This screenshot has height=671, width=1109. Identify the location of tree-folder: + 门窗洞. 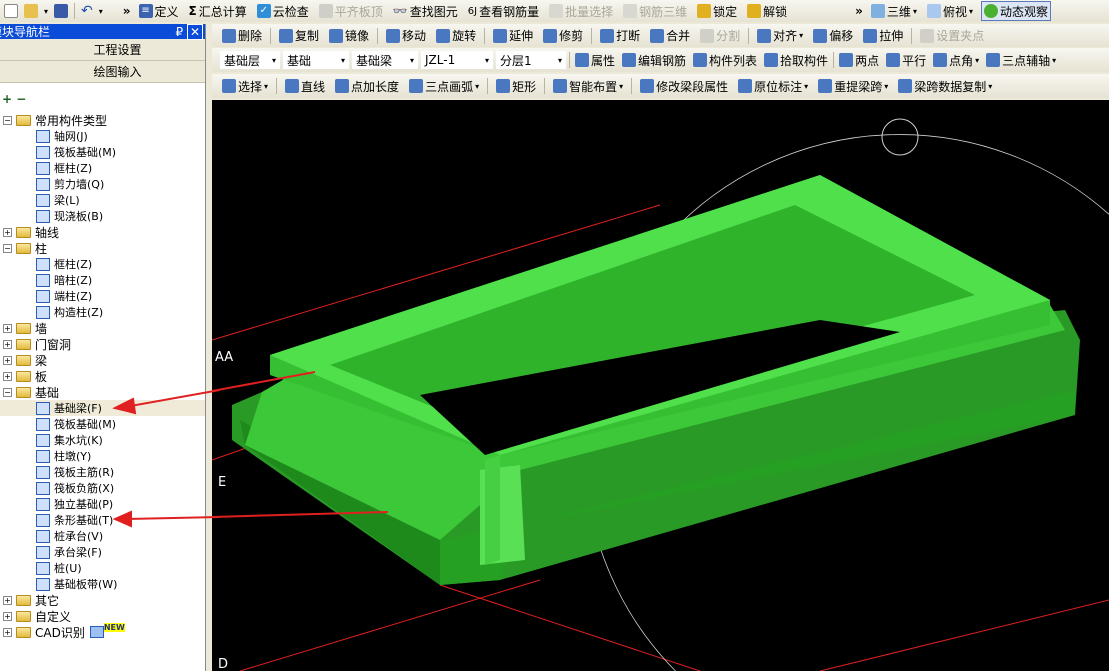
(102, 344).